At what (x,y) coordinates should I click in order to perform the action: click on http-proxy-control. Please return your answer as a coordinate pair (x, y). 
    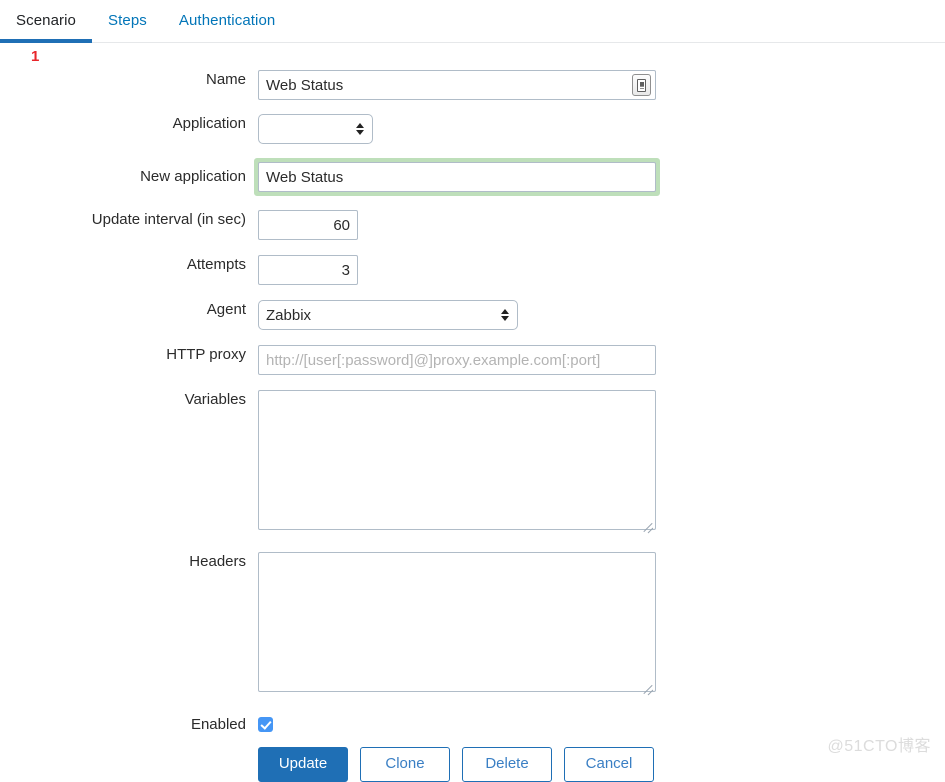
    Looking at the image, I should click on (601, 360).